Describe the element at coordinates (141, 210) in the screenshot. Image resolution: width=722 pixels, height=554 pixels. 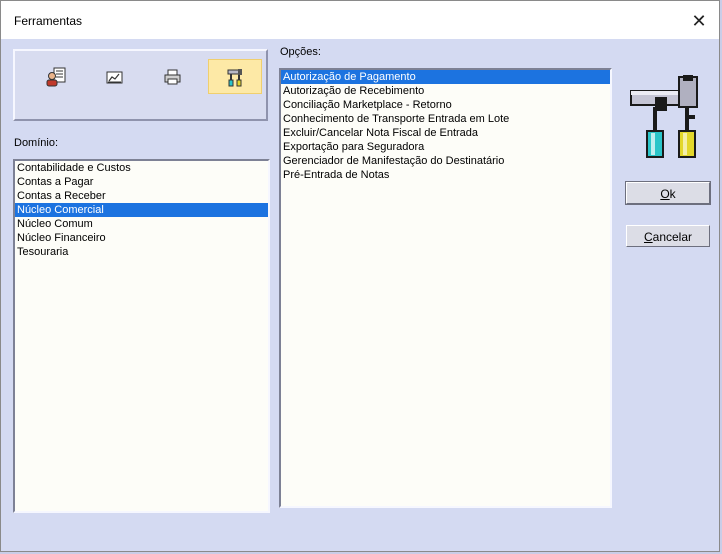
I see `dominio-list-item: Núcleo Comercial` at that location.